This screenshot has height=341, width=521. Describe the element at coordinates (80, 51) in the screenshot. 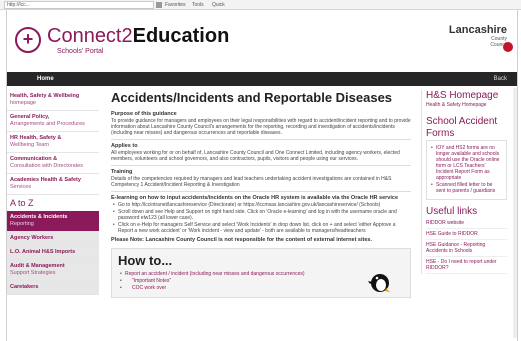

I see `site-subtitle: Schools' Portal` at that location.